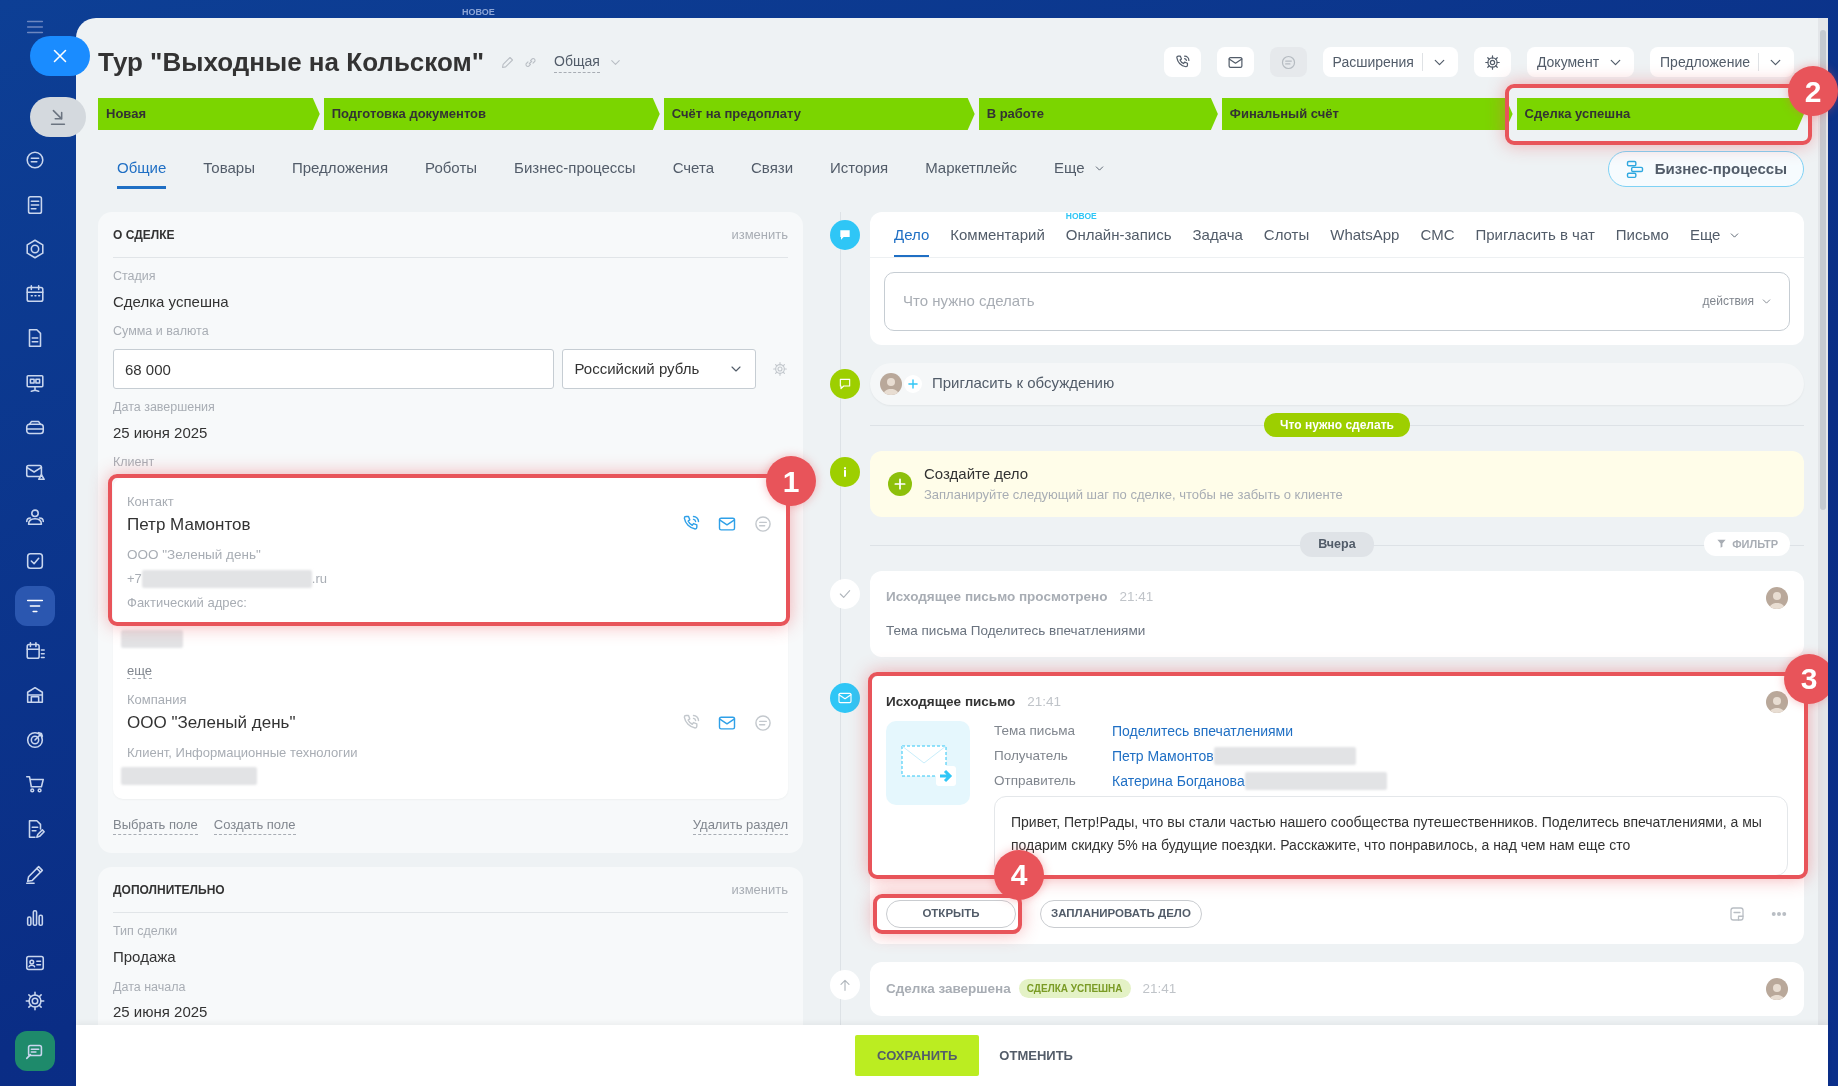  I want to click on field-label: Клиент, so click(134, 463).